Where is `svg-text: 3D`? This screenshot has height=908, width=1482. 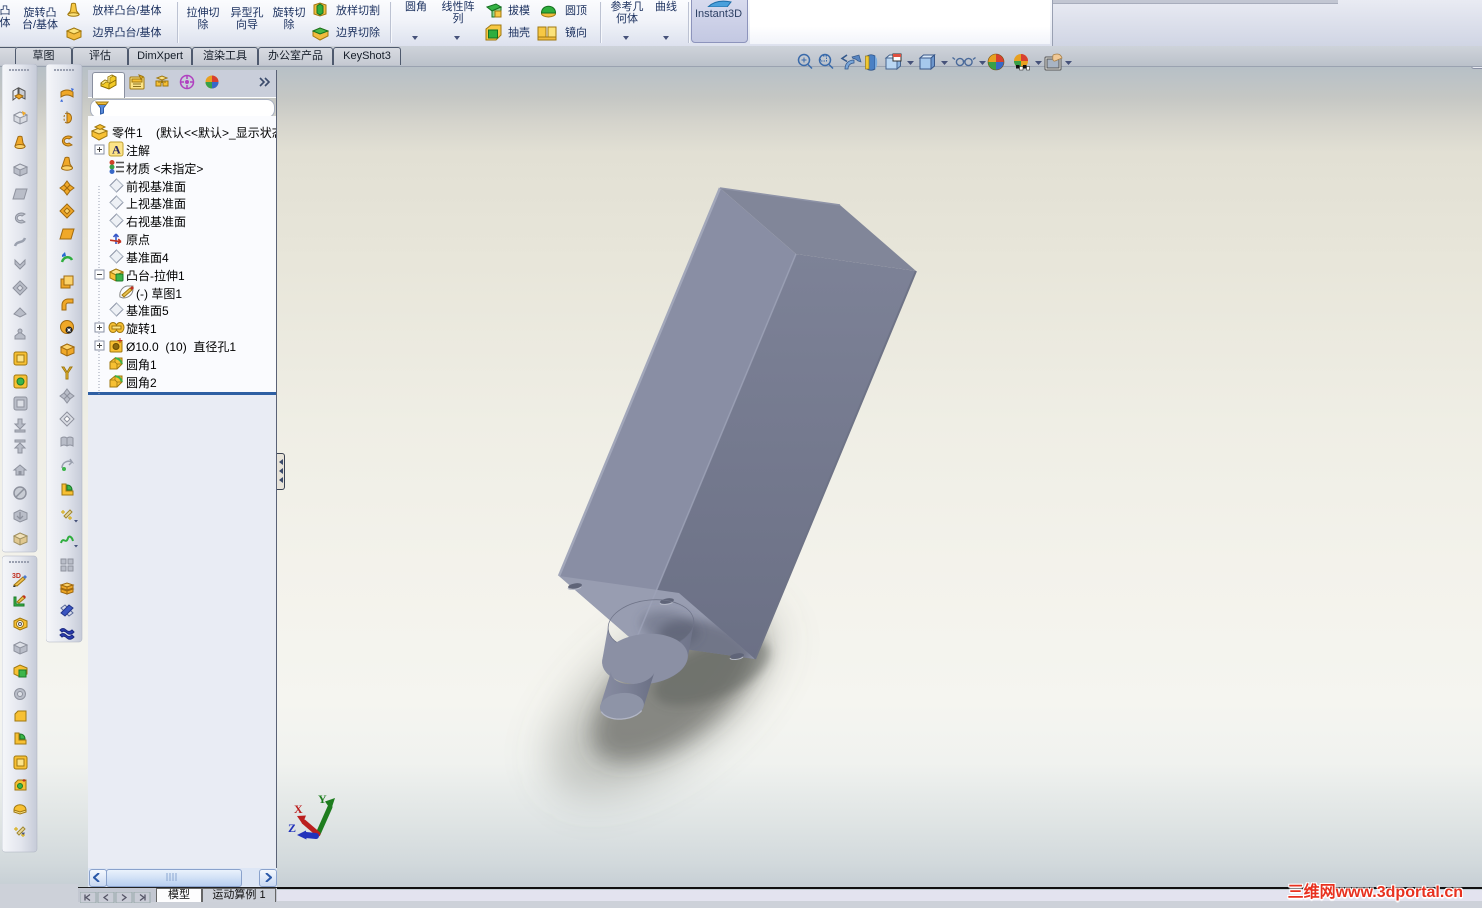 svg-text: 3D is located at coordinates (16, 576).